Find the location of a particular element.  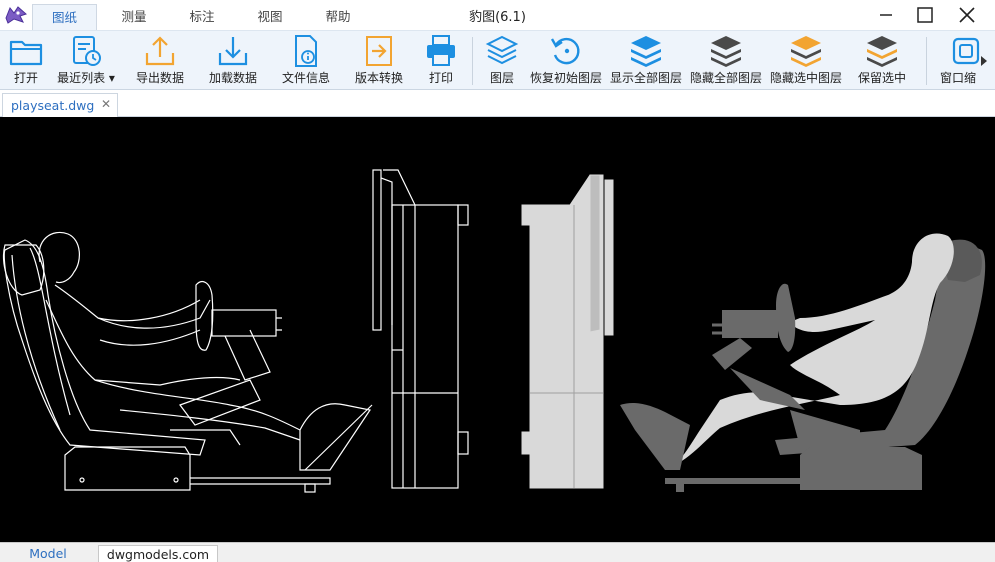

load-data-button: 加载数据 is located at coordinates (233, 61).